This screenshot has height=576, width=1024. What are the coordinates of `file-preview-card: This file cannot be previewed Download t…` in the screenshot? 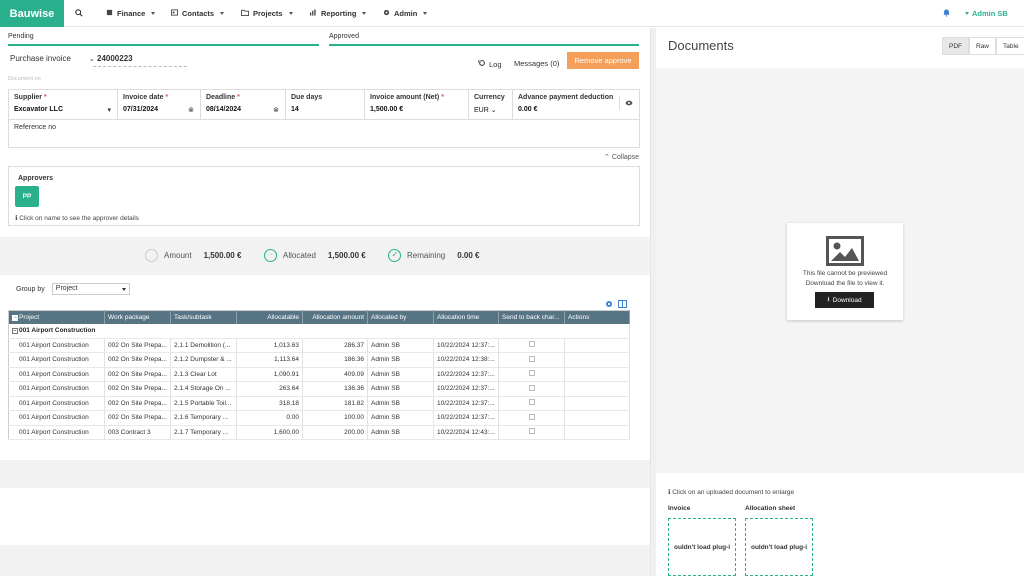 It's located at (845, 271).